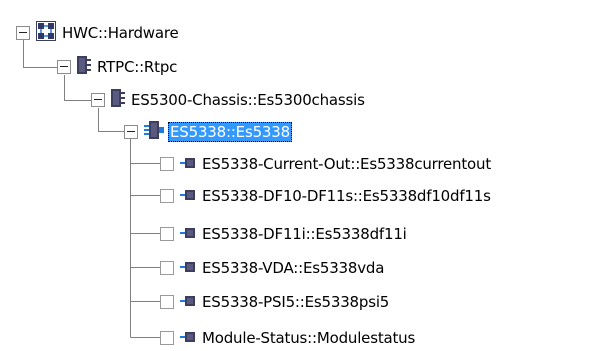 The height and width of the screenshot is (351, 606). What do you see at coordinates (295, 302) in the screenshot?
I see `node-label: ES5338-PSI5::Es5338psi5` at bounding box center [295, 302].